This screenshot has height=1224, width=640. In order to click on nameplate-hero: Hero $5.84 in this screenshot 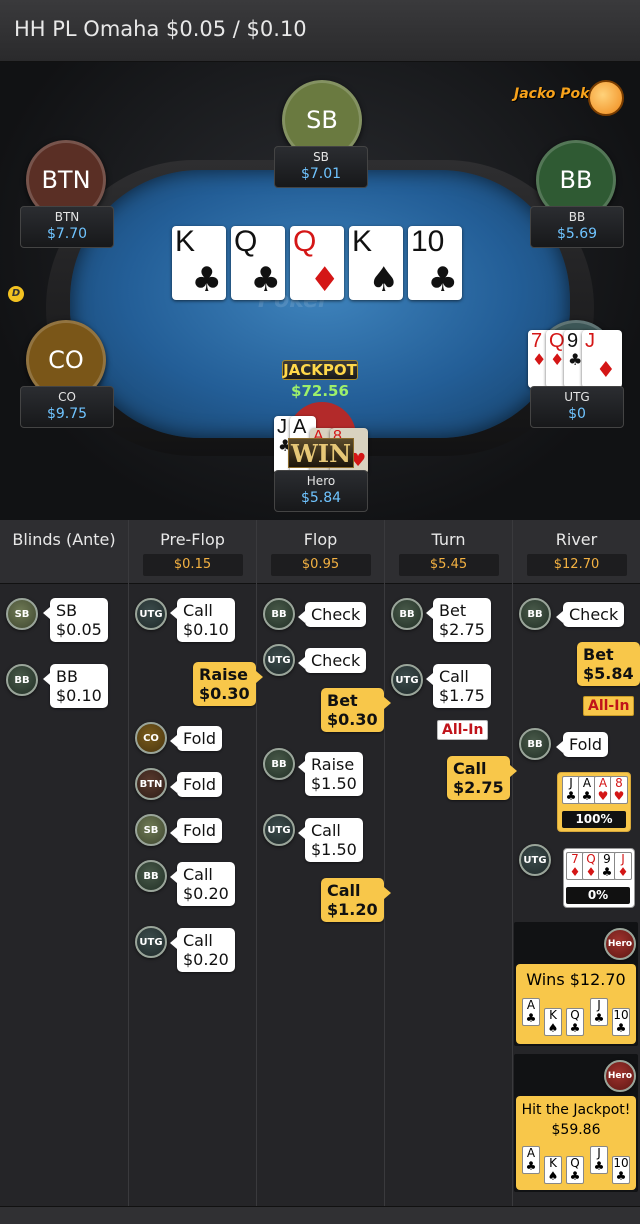, I will do `click(321, 491)`.